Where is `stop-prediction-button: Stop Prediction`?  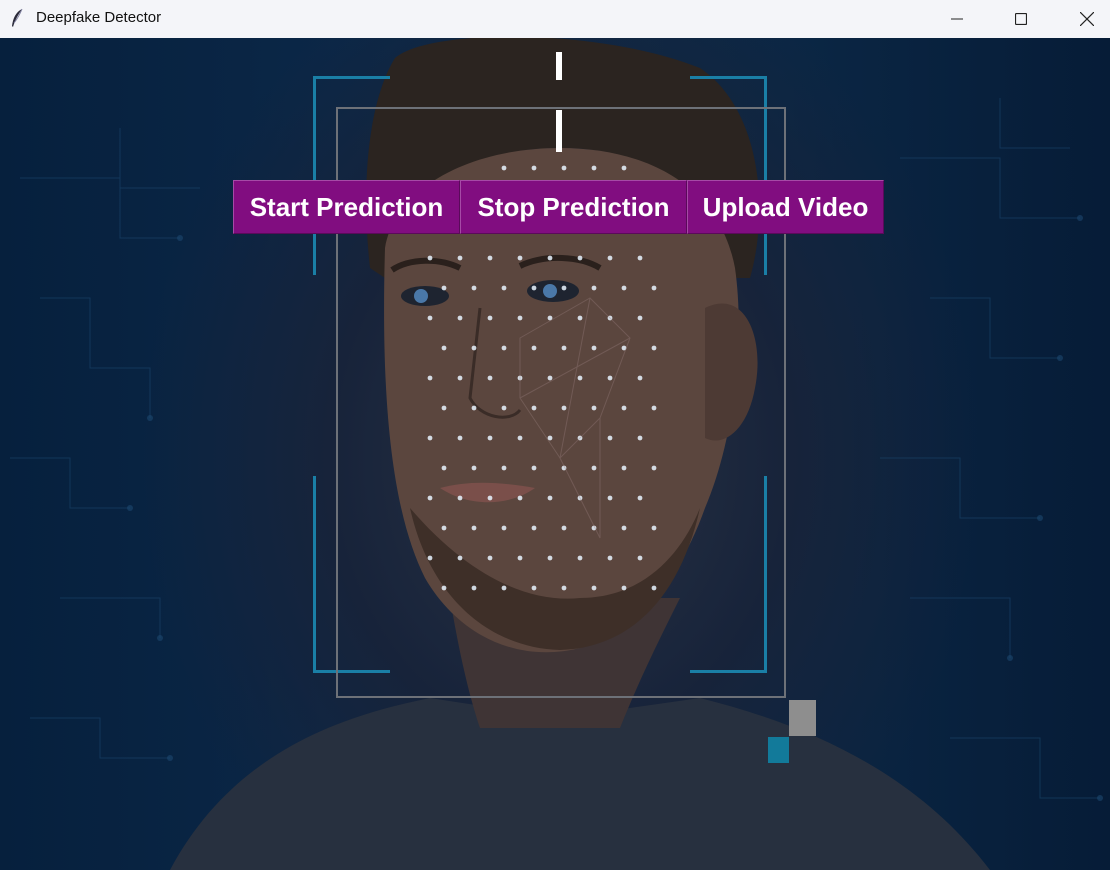 stop-prediction-button: Stop Prediction is located at coordinates (573, 207).